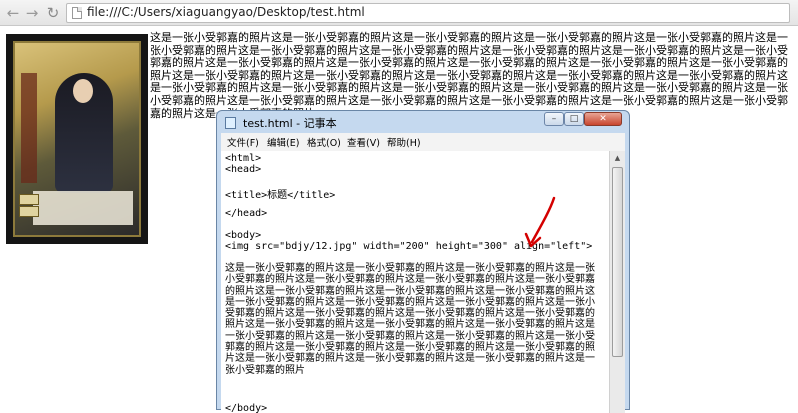 This screenshot has height=413, width=798. Describe the element at coordinates (243, 169) in the screenshot. I see `code-line: <head>` at that location.